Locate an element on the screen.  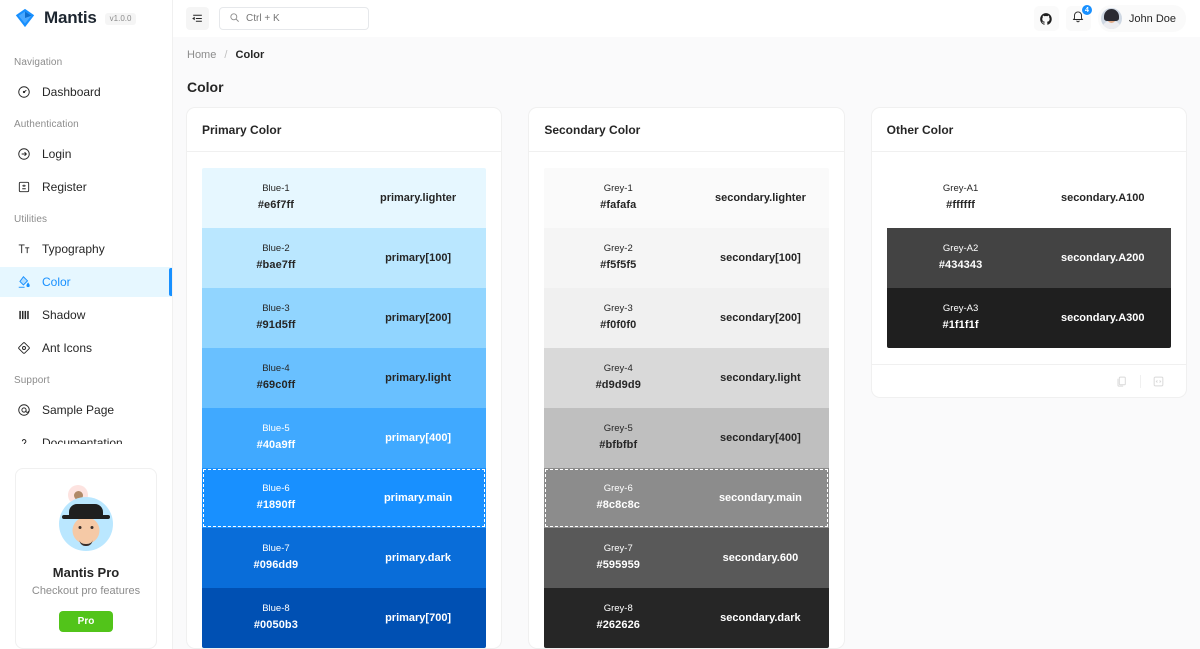
color-swatch-row-main: Blue-6 #1890ff primary.main is located at coordinates (344, 498).